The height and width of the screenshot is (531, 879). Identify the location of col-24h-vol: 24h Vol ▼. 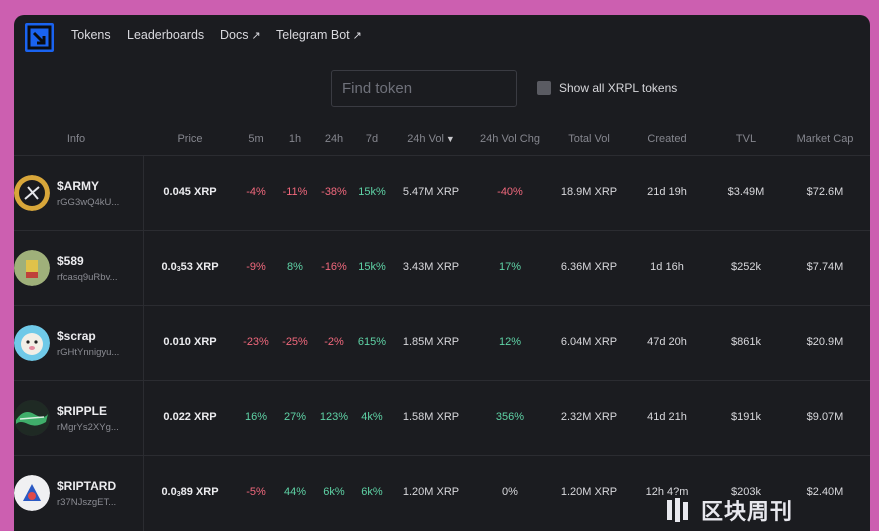
(431, 139).